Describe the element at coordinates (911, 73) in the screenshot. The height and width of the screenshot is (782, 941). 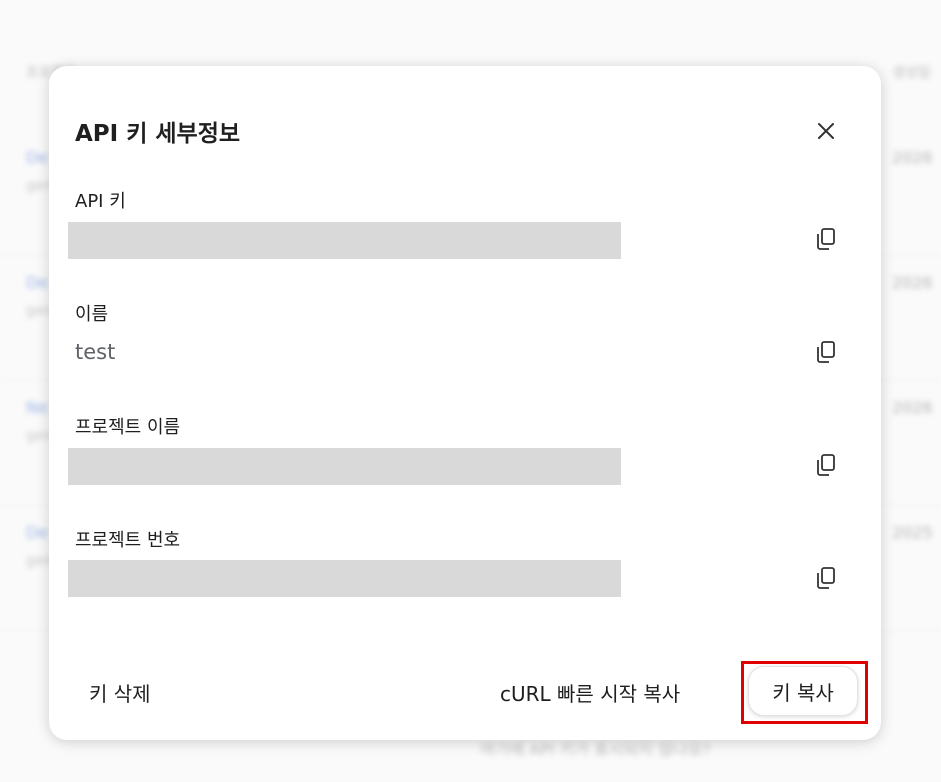
I see `bg-header-right: 생성일` at that location.